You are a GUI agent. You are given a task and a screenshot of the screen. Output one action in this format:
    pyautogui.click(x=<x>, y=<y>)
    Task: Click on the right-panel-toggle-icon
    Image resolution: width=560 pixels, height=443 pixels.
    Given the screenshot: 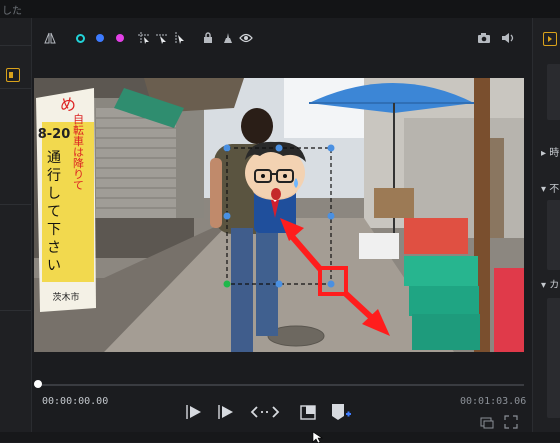 What is the action you would take?
    pyautogui.click(x=550, y=39)
    